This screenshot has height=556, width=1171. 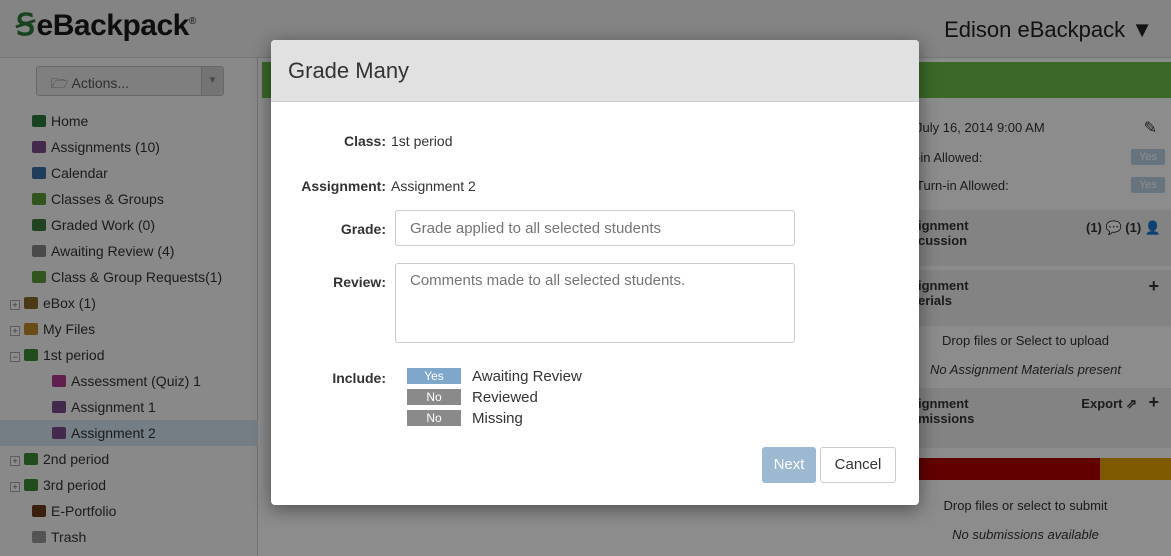 What do you see at coordinates (363, 229) in the screenshot?
I see `grade-label: Grade:` at bounding box center [363, 229].